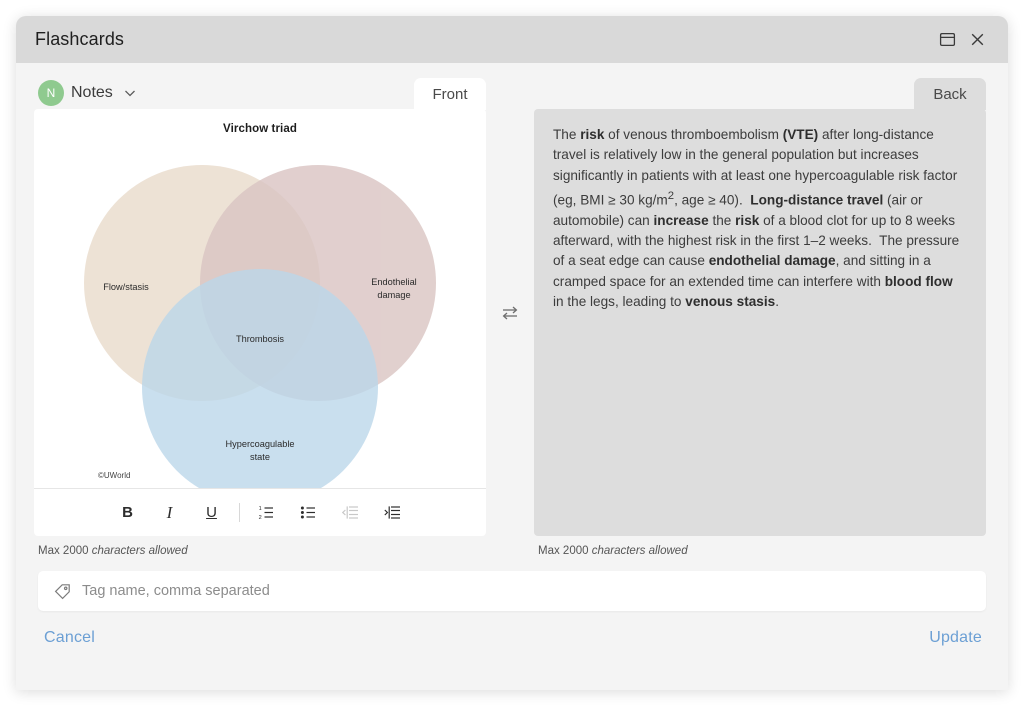  I want to click on dialog-footer: Cancel Update, so click(512, 629).